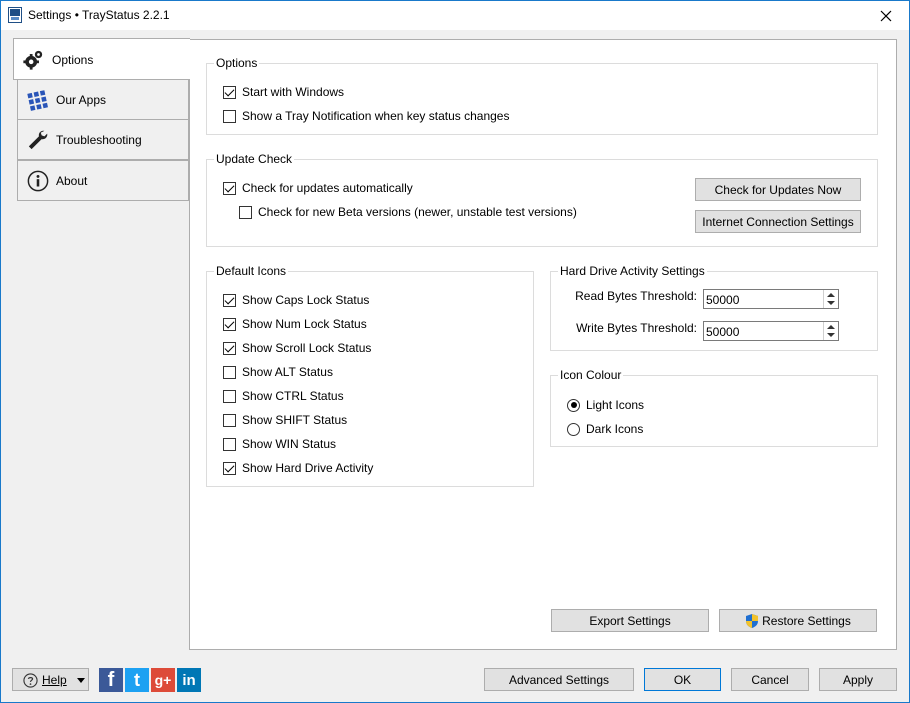  What do you see at coordinates (103, 180) in the screenshot?
I see `sidebar-item-about: About` at bounding box center [103, 180].